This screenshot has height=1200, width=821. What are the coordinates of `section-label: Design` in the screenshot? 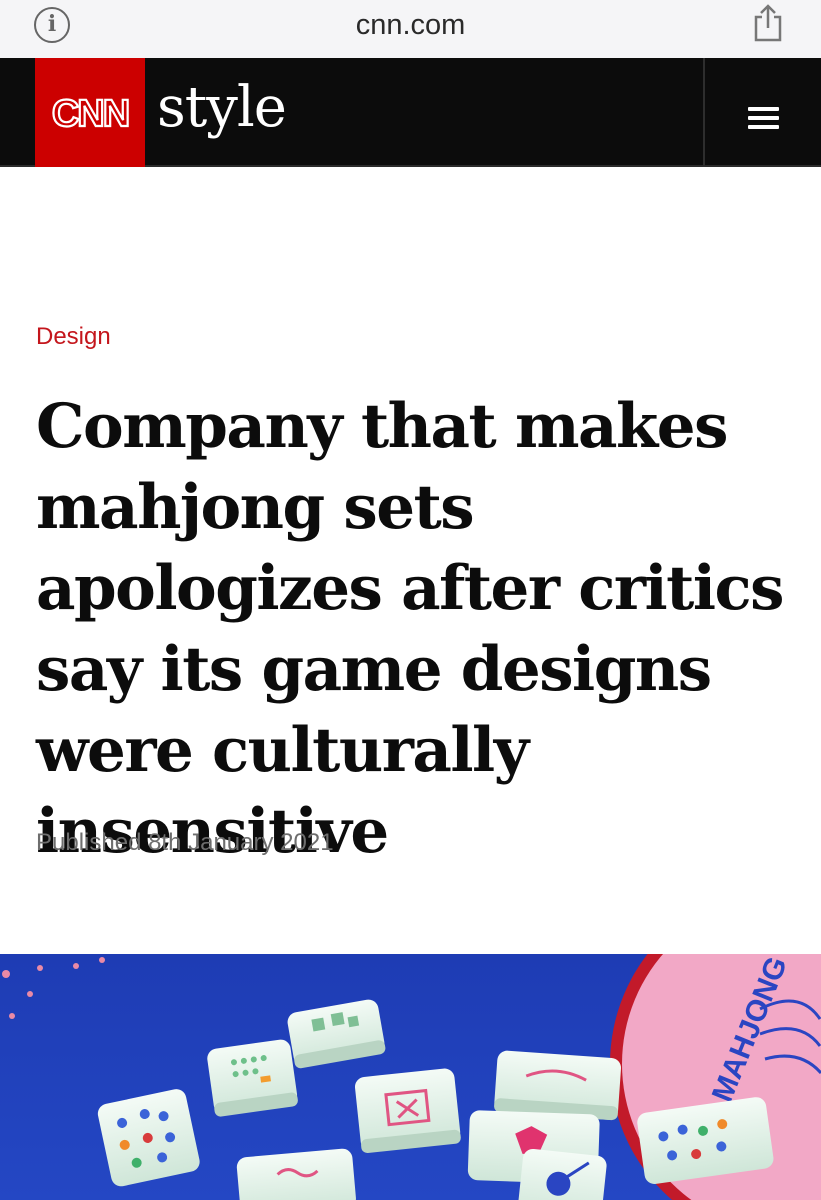 It's located at (73, 337).